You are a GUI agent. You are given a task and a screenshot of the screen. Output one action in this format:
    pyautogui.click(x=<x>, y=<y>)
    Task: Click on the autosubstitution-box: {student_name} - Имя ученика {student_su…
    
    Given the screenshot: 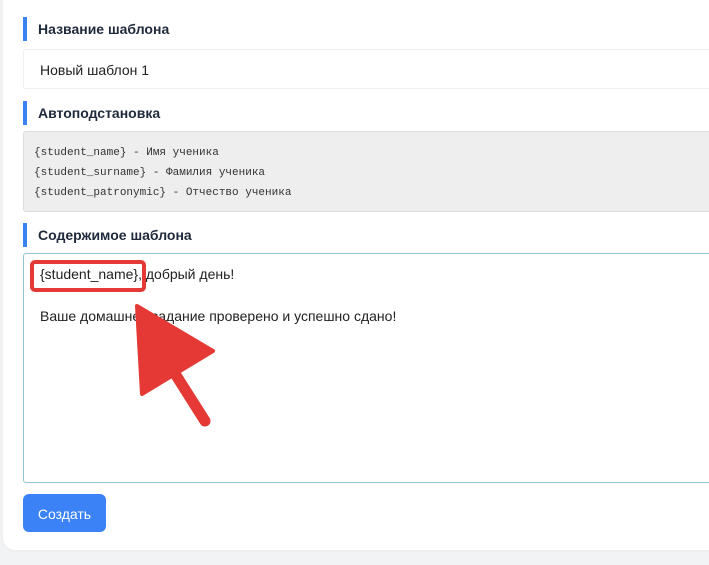 What is the action you would take?
    pyautogui.click(x=366, y=171)
    